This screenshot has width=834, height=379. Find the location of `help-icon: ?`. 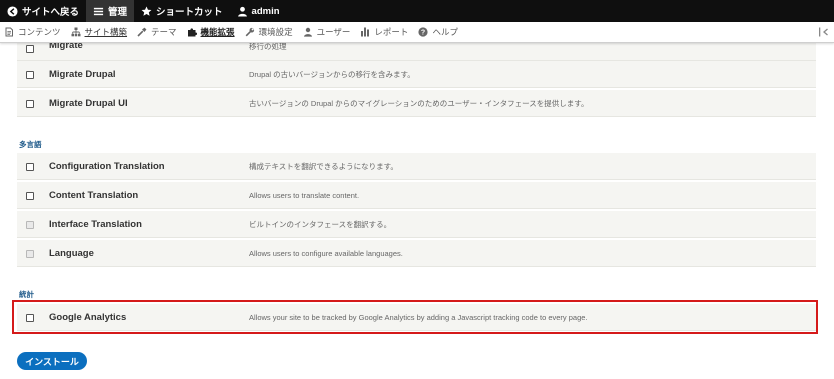

help-icon: ? is located at coordinates (423, 32).